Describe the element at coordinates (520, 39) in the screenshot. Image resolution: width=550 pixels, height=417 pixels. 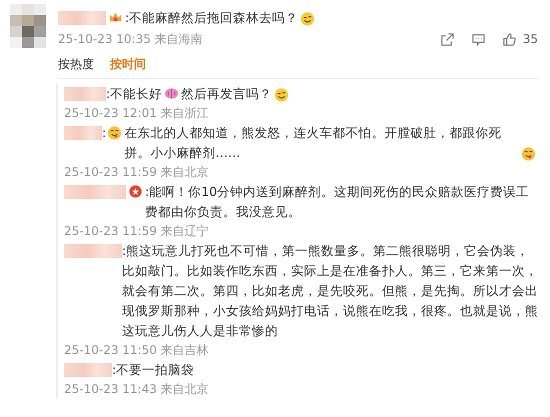
I see `like-button: 35` at that location.